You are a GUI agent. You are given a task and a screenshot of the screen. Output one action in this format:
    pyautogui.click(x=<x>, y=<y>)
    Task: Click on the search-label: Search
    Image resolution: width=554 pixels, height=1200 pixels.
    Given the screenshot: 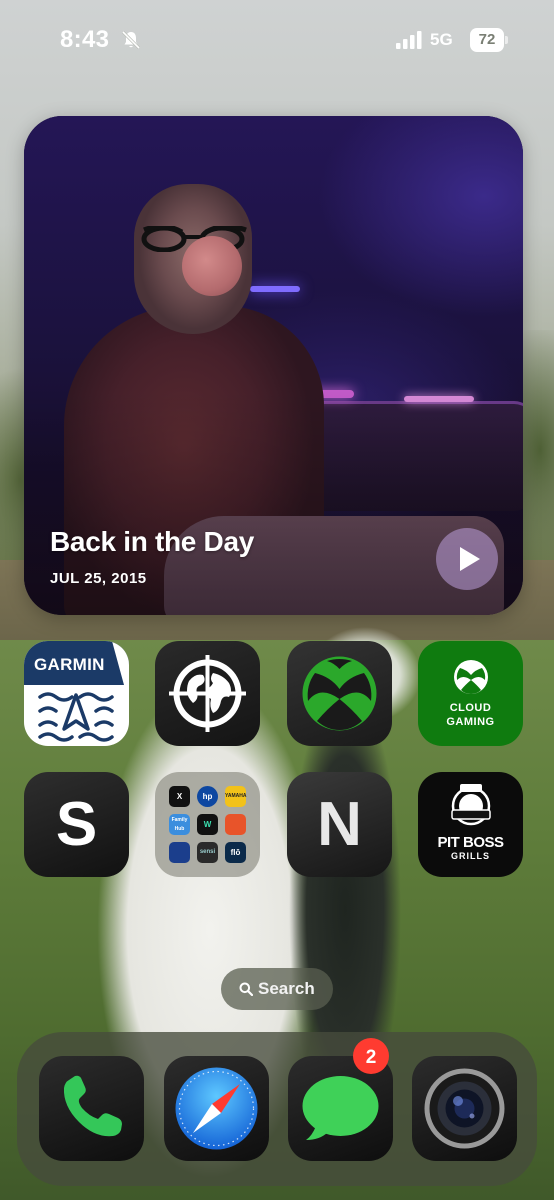 What is the action you would take?
    pyautogui.click(x=286, y=988)
    